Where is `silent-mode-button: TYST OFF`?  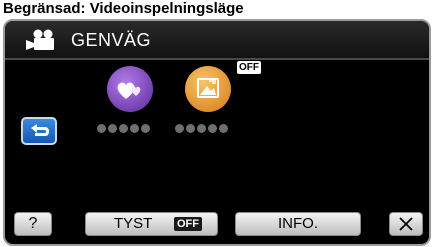
silent-mode-button: TYST OFF is located at coordinates (151, 224).